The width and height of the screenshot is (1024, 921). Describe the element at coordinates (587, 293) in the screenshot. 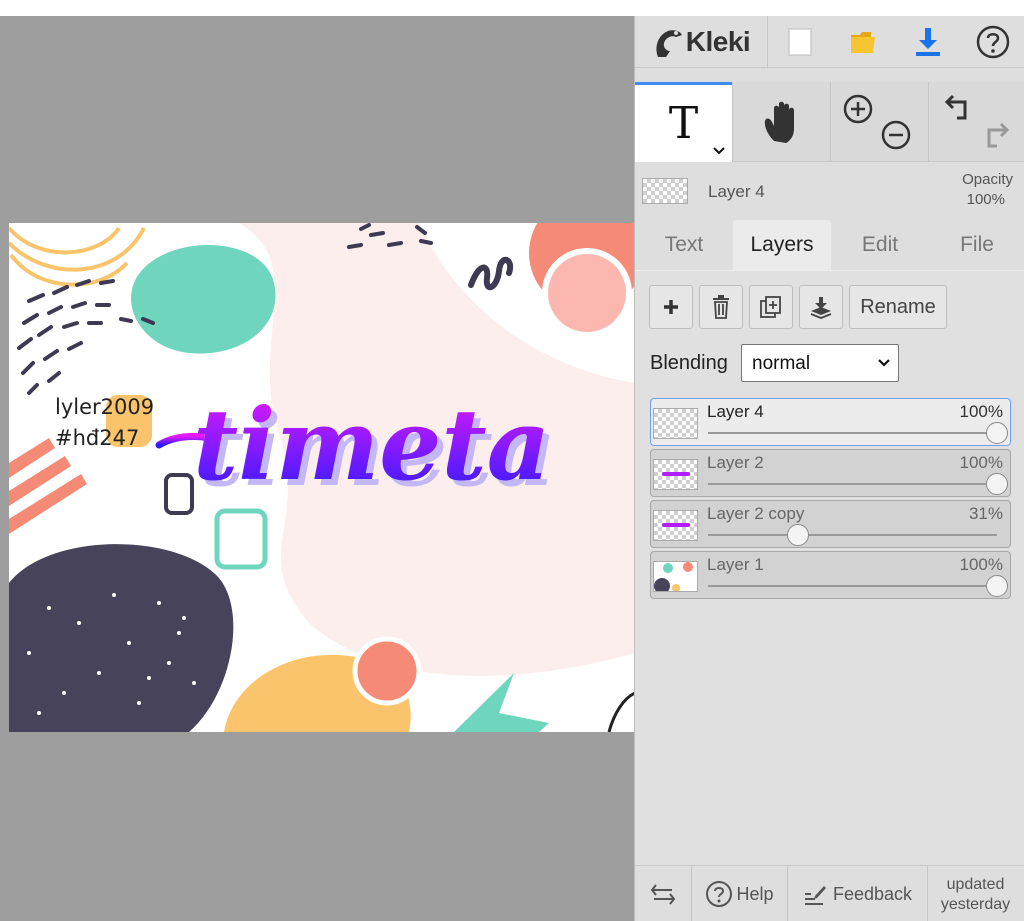

I see `pink-circle` at that location.